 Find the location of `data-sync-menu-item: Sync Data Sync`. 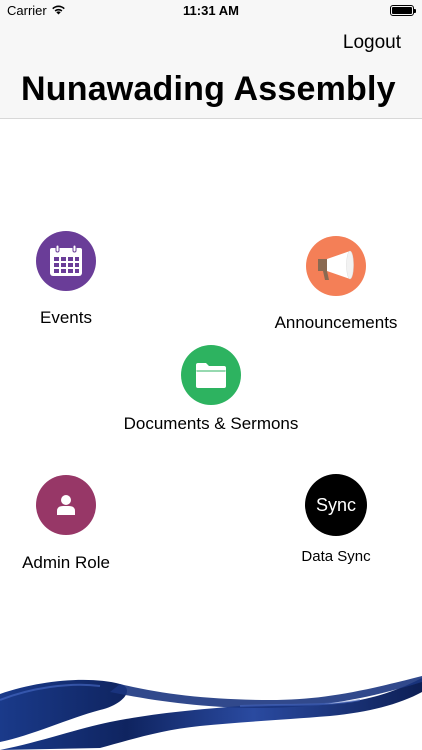

data-sync-menu-item: Sync Data Sync is located at coordinates (336, 519).